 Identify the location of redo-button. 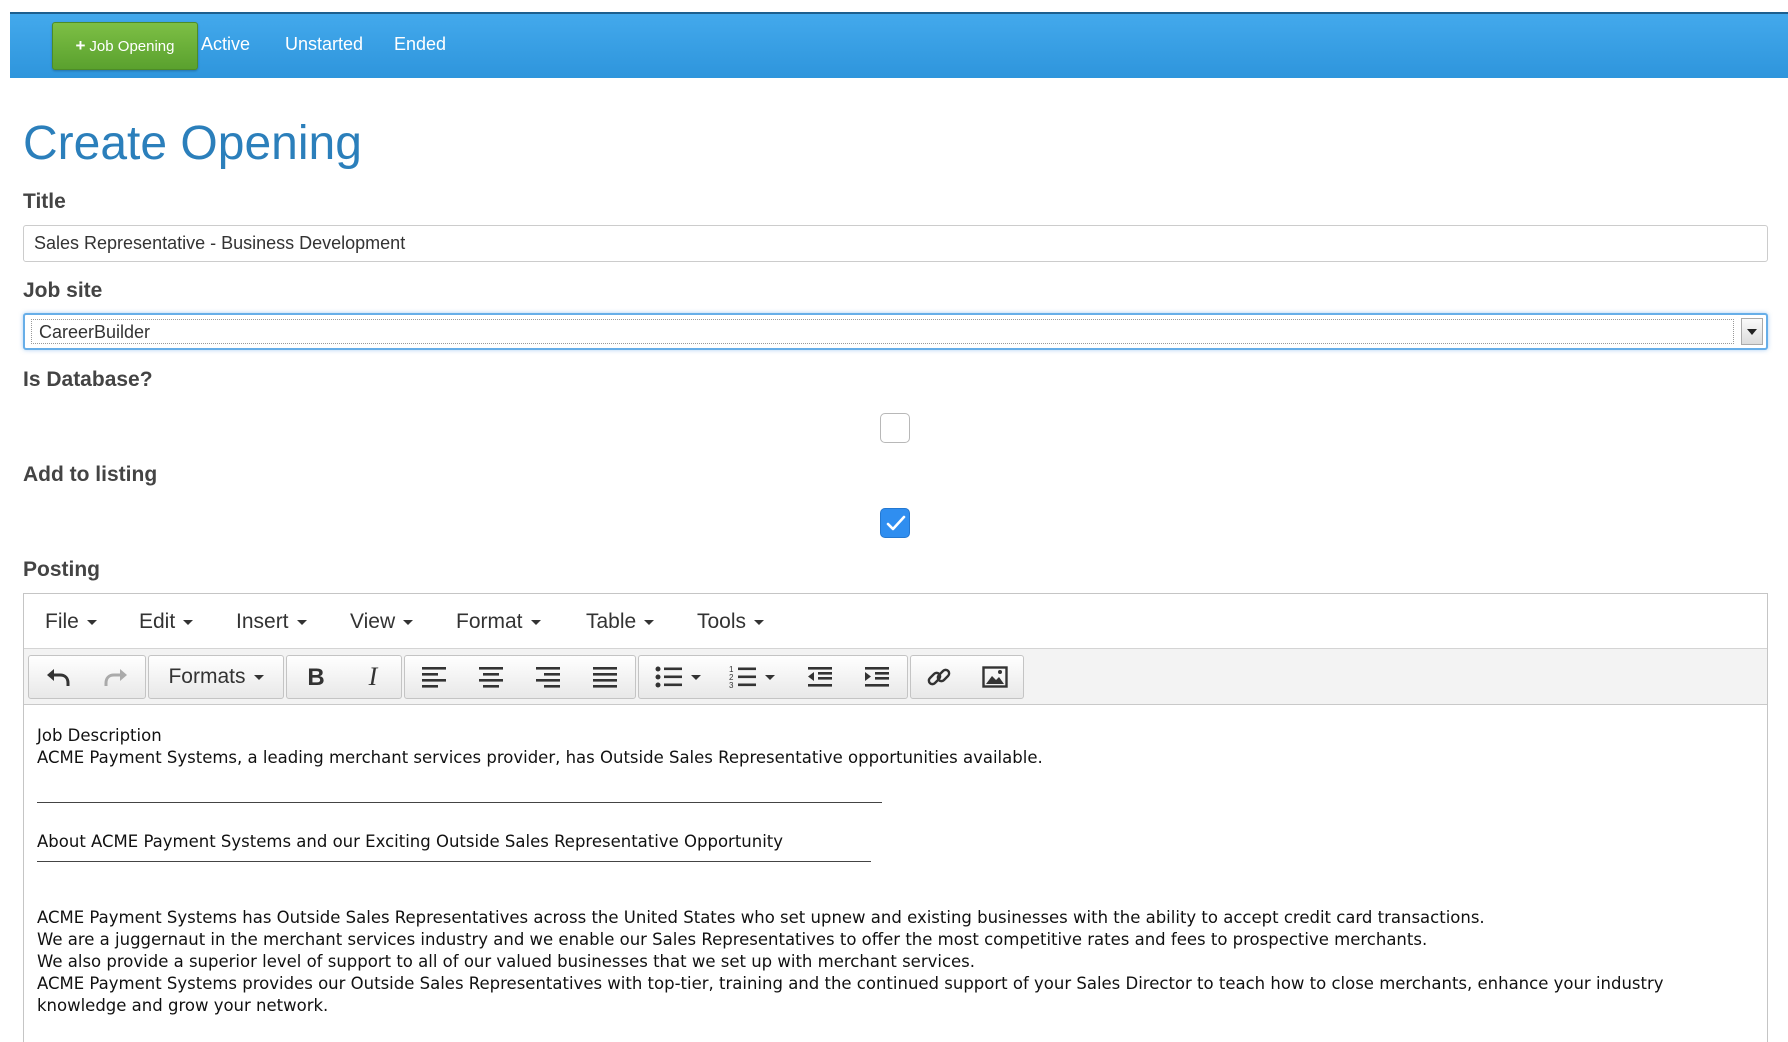
(116, 677).